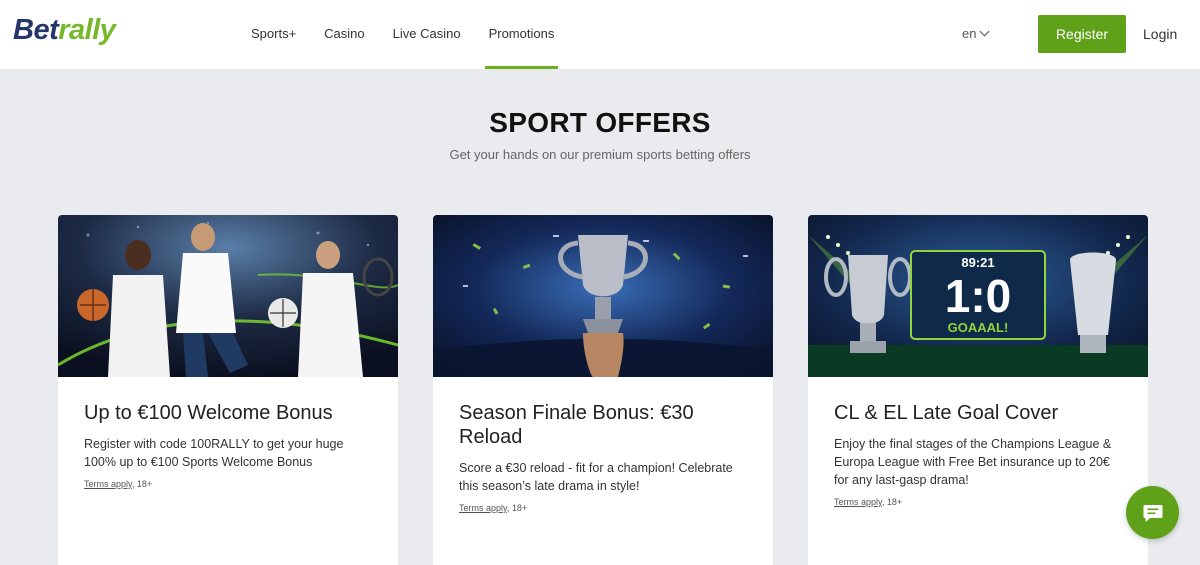  I want to click on nav-live-casino: Live Casino, so click(427, 34).